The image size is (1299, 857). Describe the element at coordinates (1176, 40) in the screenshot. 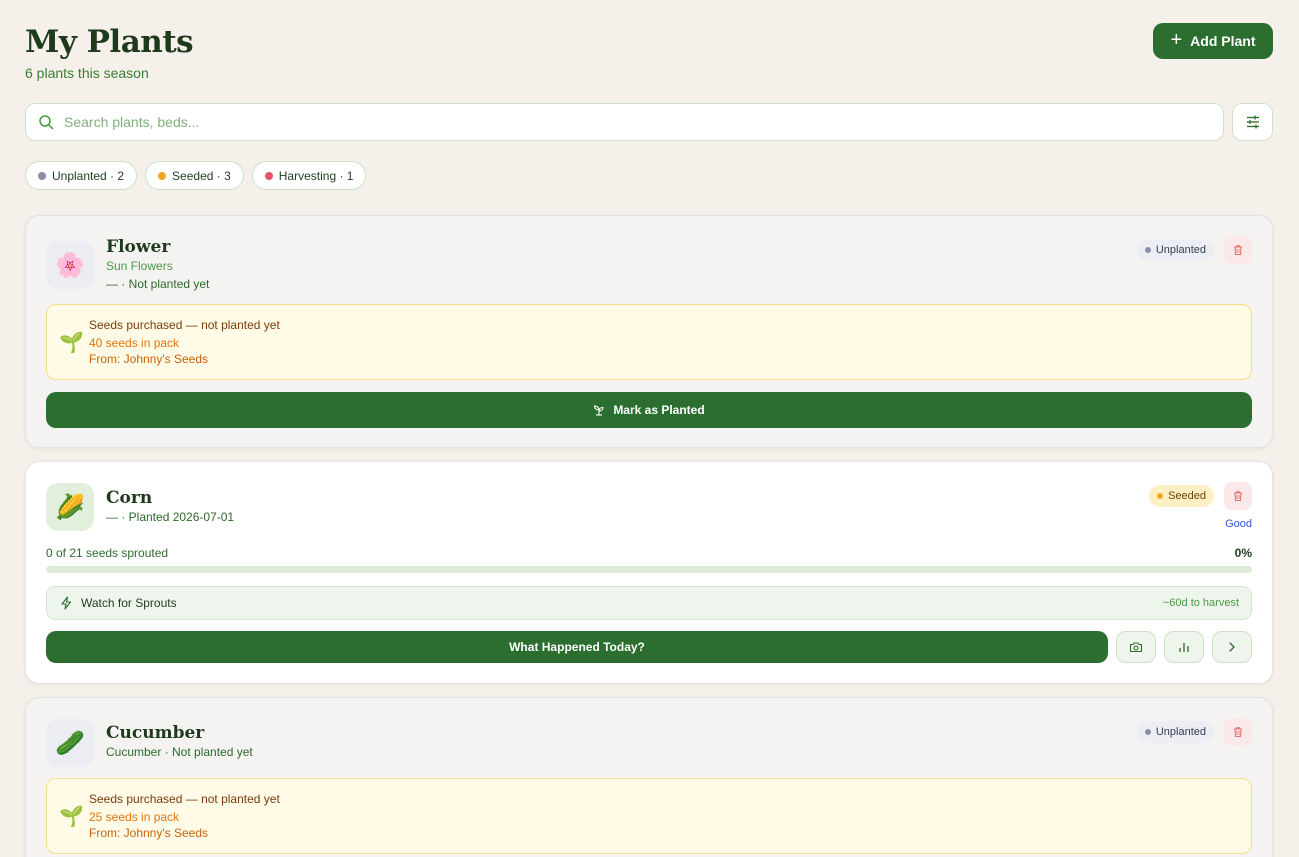

I see `plus-icon: +` at that location.